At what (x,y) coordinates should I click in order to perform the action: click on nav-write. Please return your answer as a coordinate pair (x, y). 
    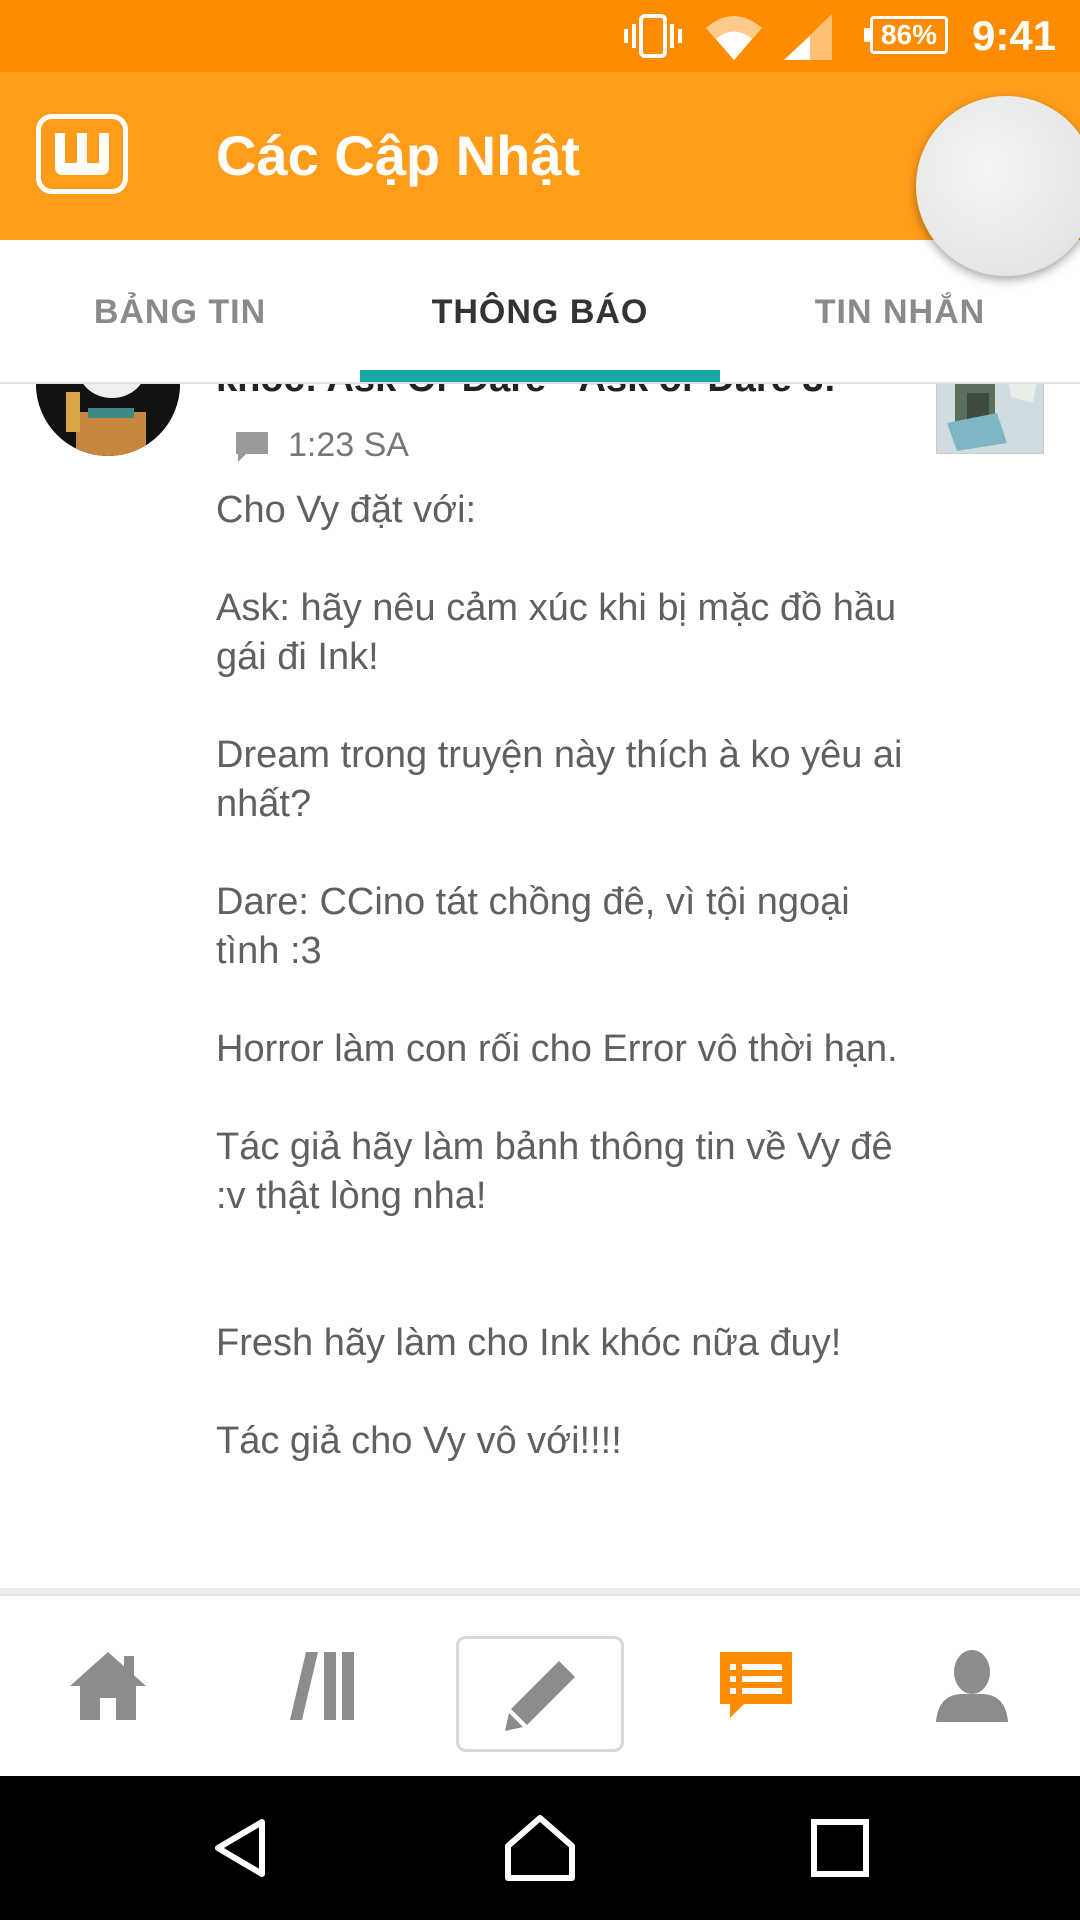
    Looking at the image, I should click on (540, 1694).